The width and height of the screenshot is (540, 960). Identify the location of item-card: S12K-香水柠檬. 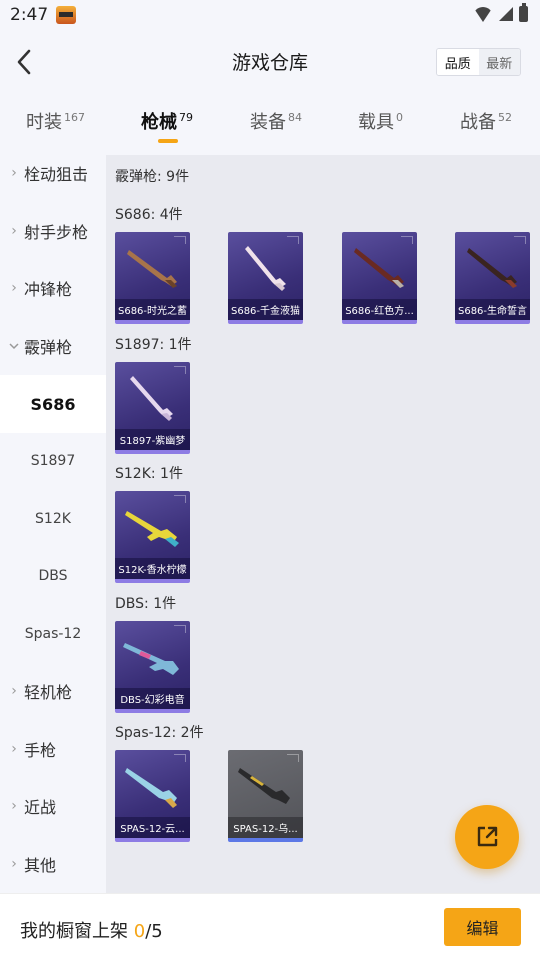
(152, 537).